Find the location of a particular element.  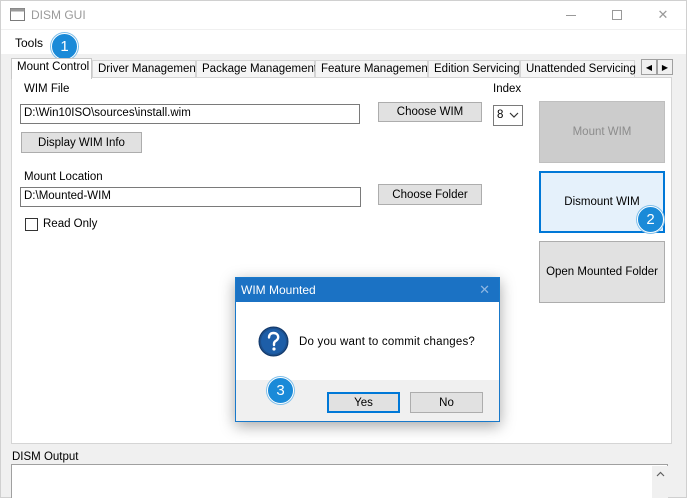

tab-mount-control: Mount Control is located at coordinates (51, 68).